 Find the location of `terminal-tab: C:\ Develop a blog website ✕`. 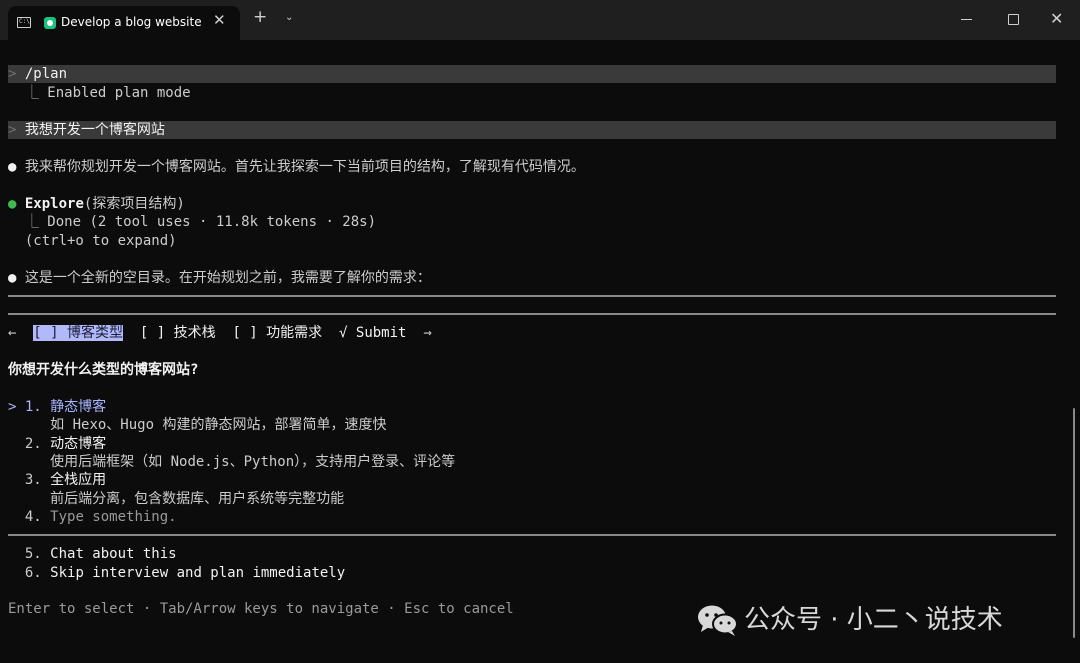

terminal-tab: C:\ Develop a blog website ✕ is located at coordinates (124, 23).